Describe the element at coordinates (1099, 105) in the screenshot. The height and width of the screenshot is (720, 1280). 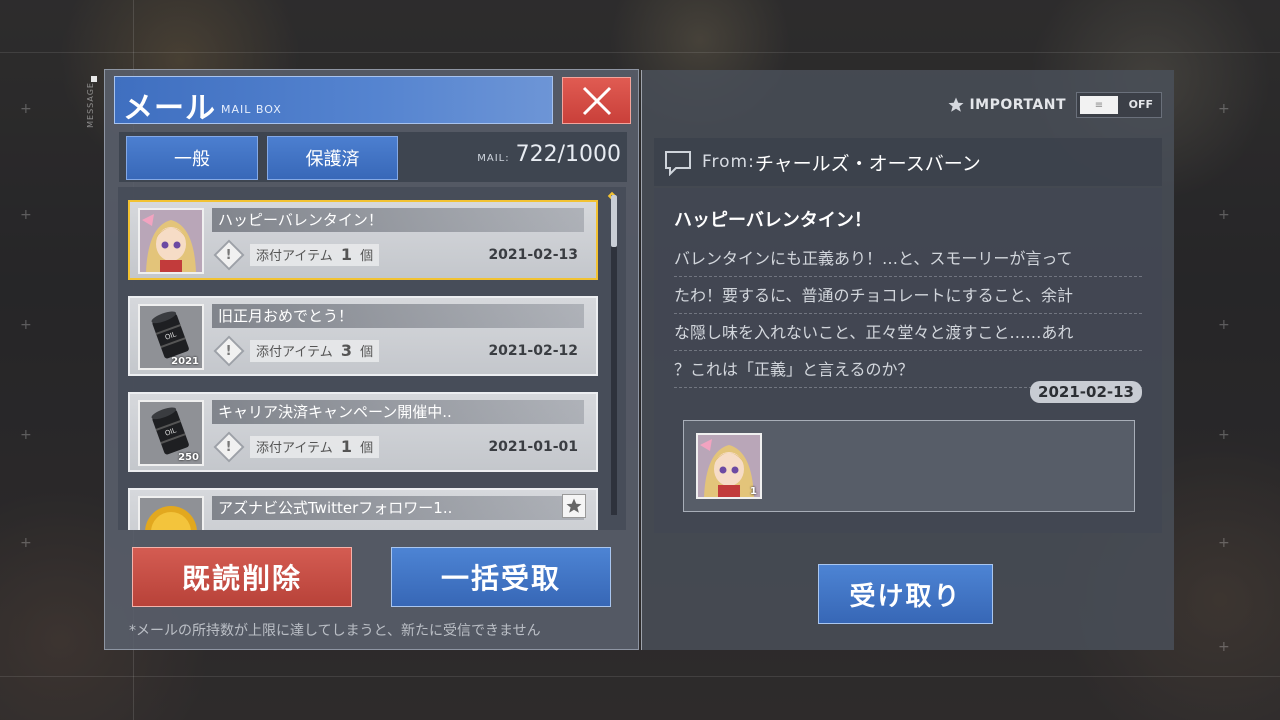
I see `toggle-knob-icon: ≡` at that location.